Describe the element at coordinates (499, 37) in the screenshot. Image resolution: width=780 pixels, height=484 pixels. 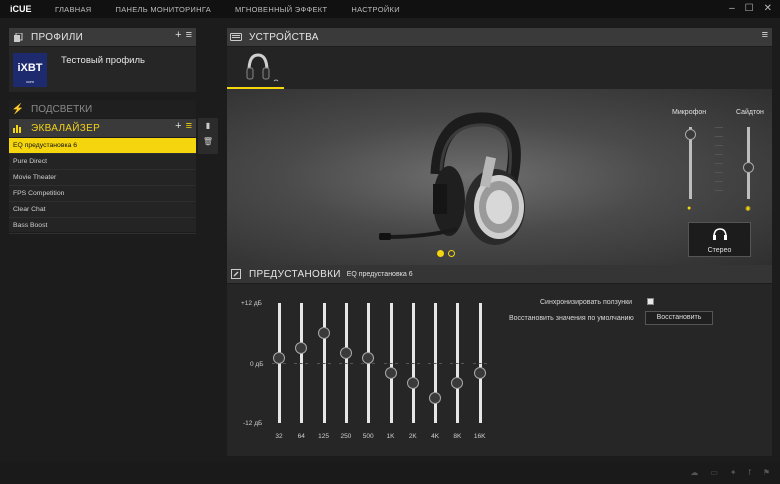
I see `devices-header: УСТРОЙСТВА ≡` at that location.